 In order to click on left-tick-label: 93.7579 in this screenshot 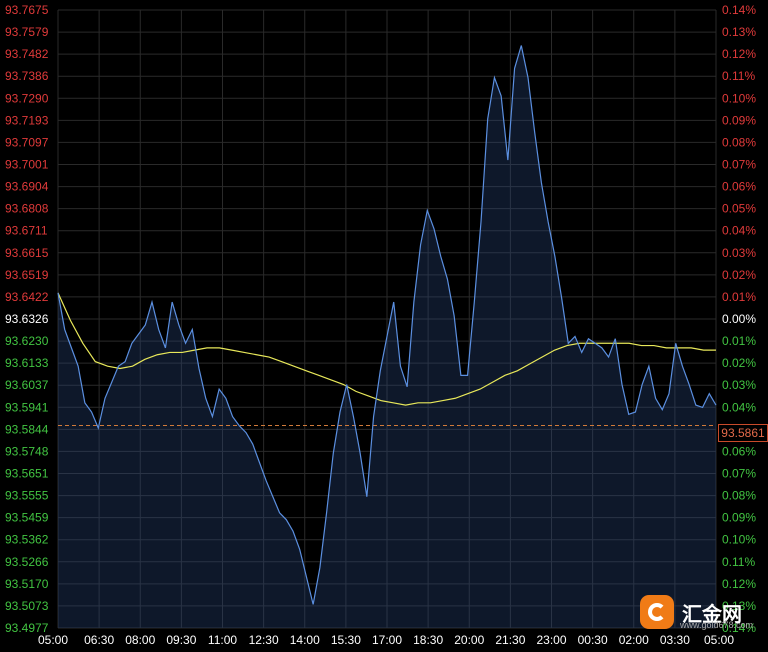, I will do `click(27, 32)`.